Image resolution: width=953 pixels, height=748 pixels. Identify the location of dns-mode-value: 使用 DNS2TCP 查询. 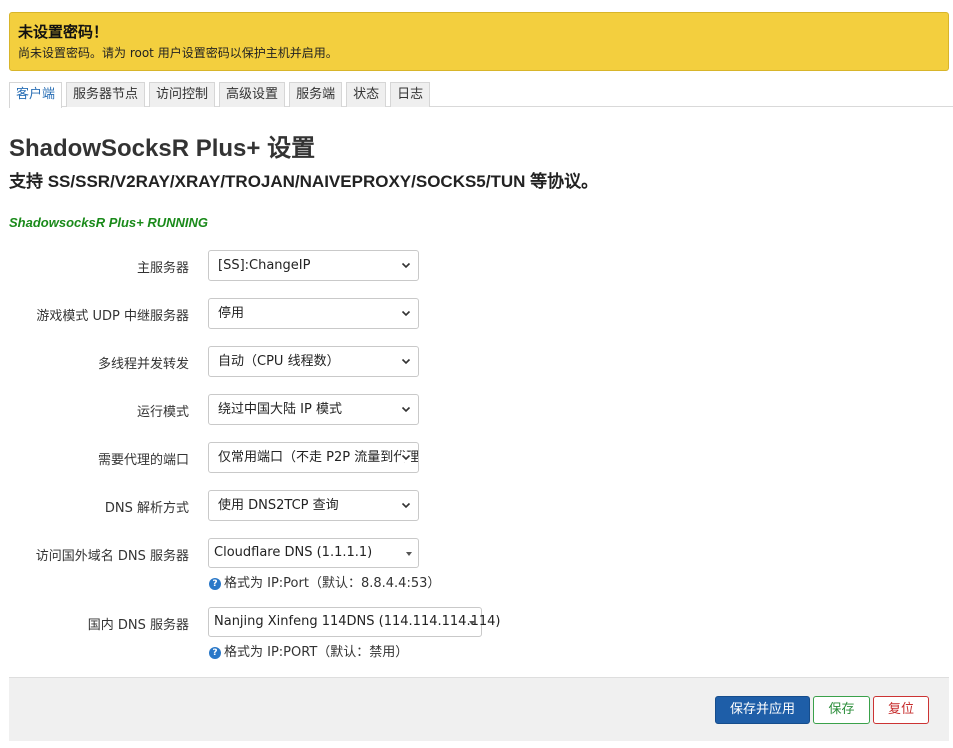
(278, 505).